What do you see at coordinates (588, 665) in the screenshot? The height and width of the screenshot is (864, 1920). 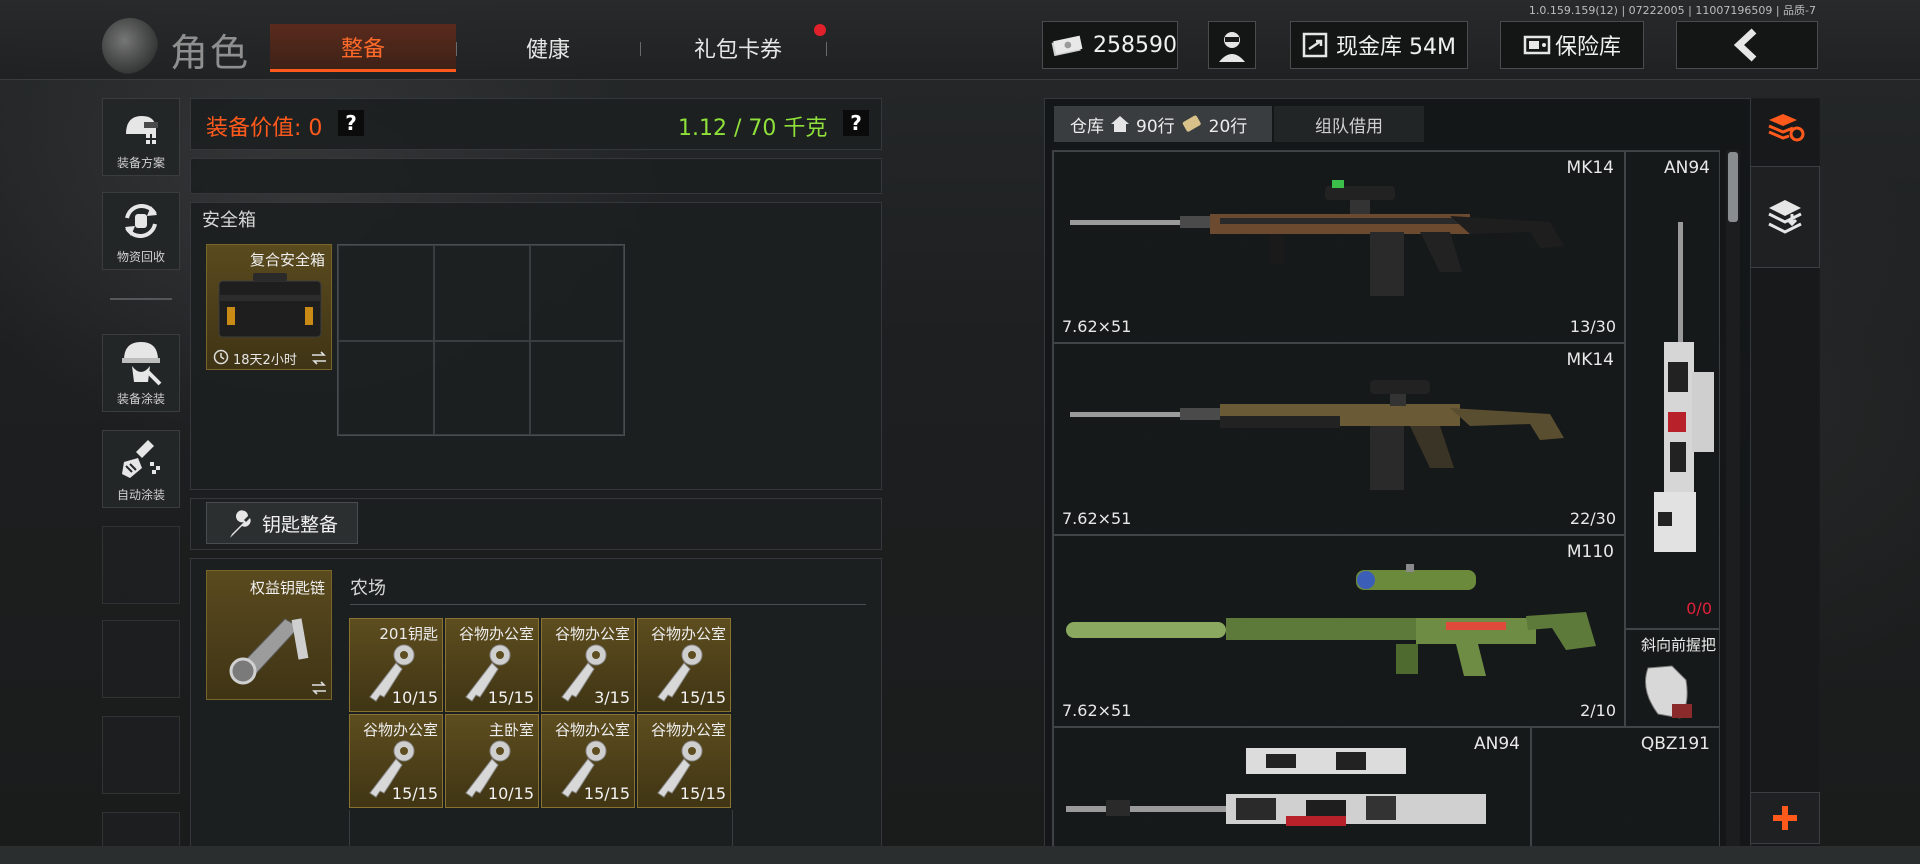 I see `key-item: 谷物办公室 3/15` at bounding box center [588, 665].